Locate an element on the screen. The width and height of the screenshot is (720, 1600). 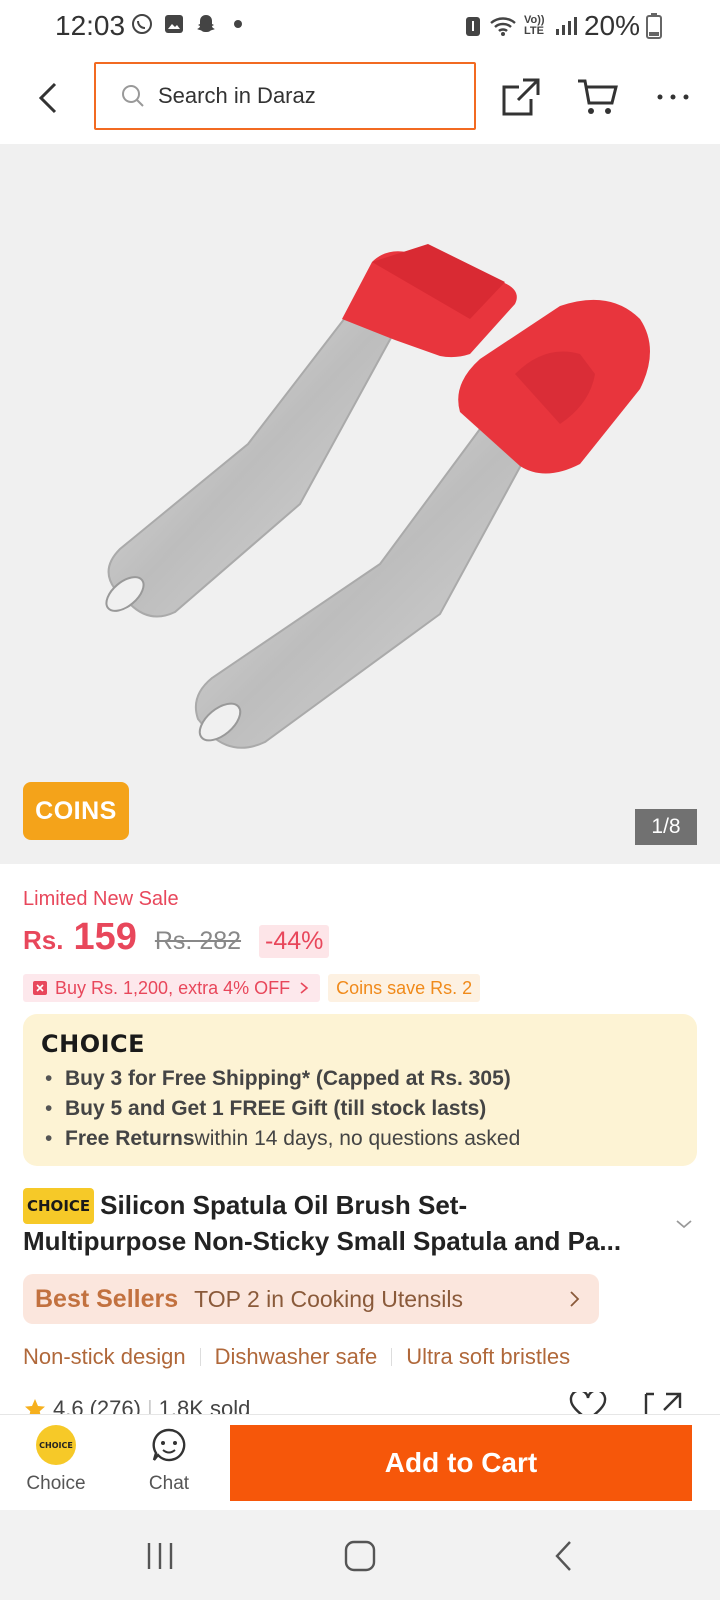
search-input: Search in Daraz is located at coordinates (285, 96).